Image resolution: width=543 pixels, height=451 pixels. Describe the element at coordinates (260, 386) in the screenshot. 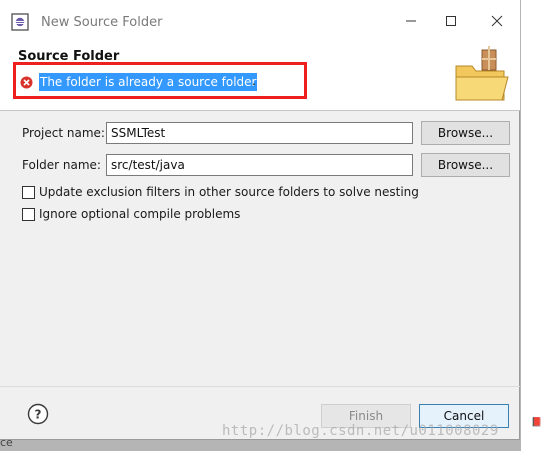

I see `footer-divider` at that location.